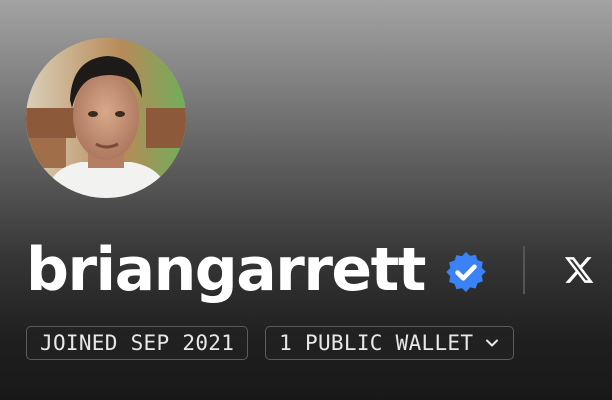 The height and width of the screenshot is (400, 612). Describe the element at coordinates (226, 270) in the screenshot. I see `username: briangarrett` at that location.